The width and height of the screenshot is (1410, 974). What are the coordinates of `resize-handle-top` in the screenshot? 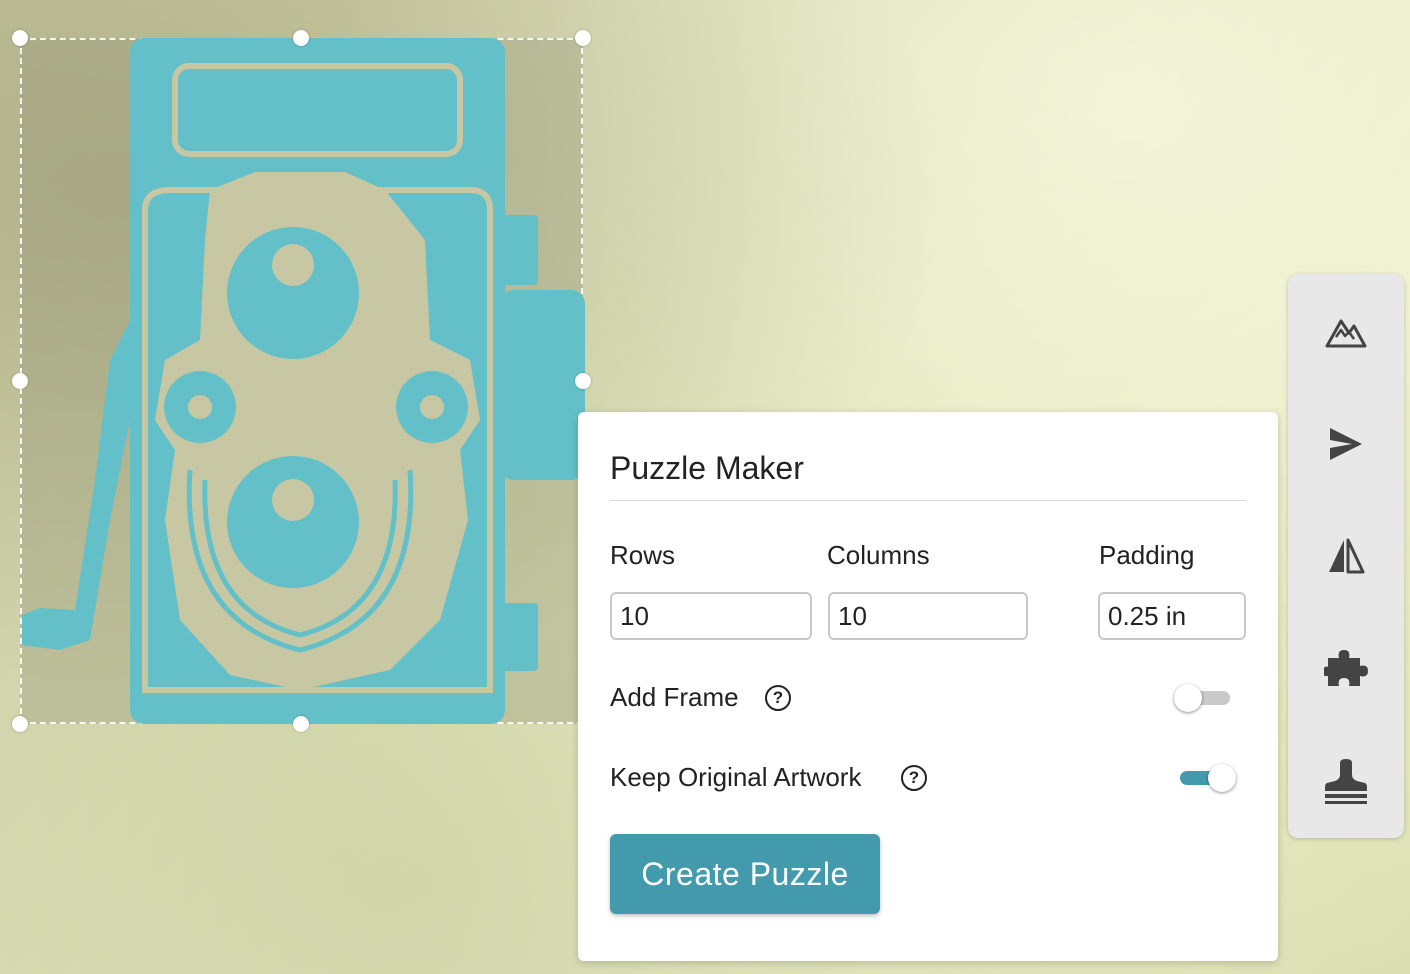 It's located at (301, 38).